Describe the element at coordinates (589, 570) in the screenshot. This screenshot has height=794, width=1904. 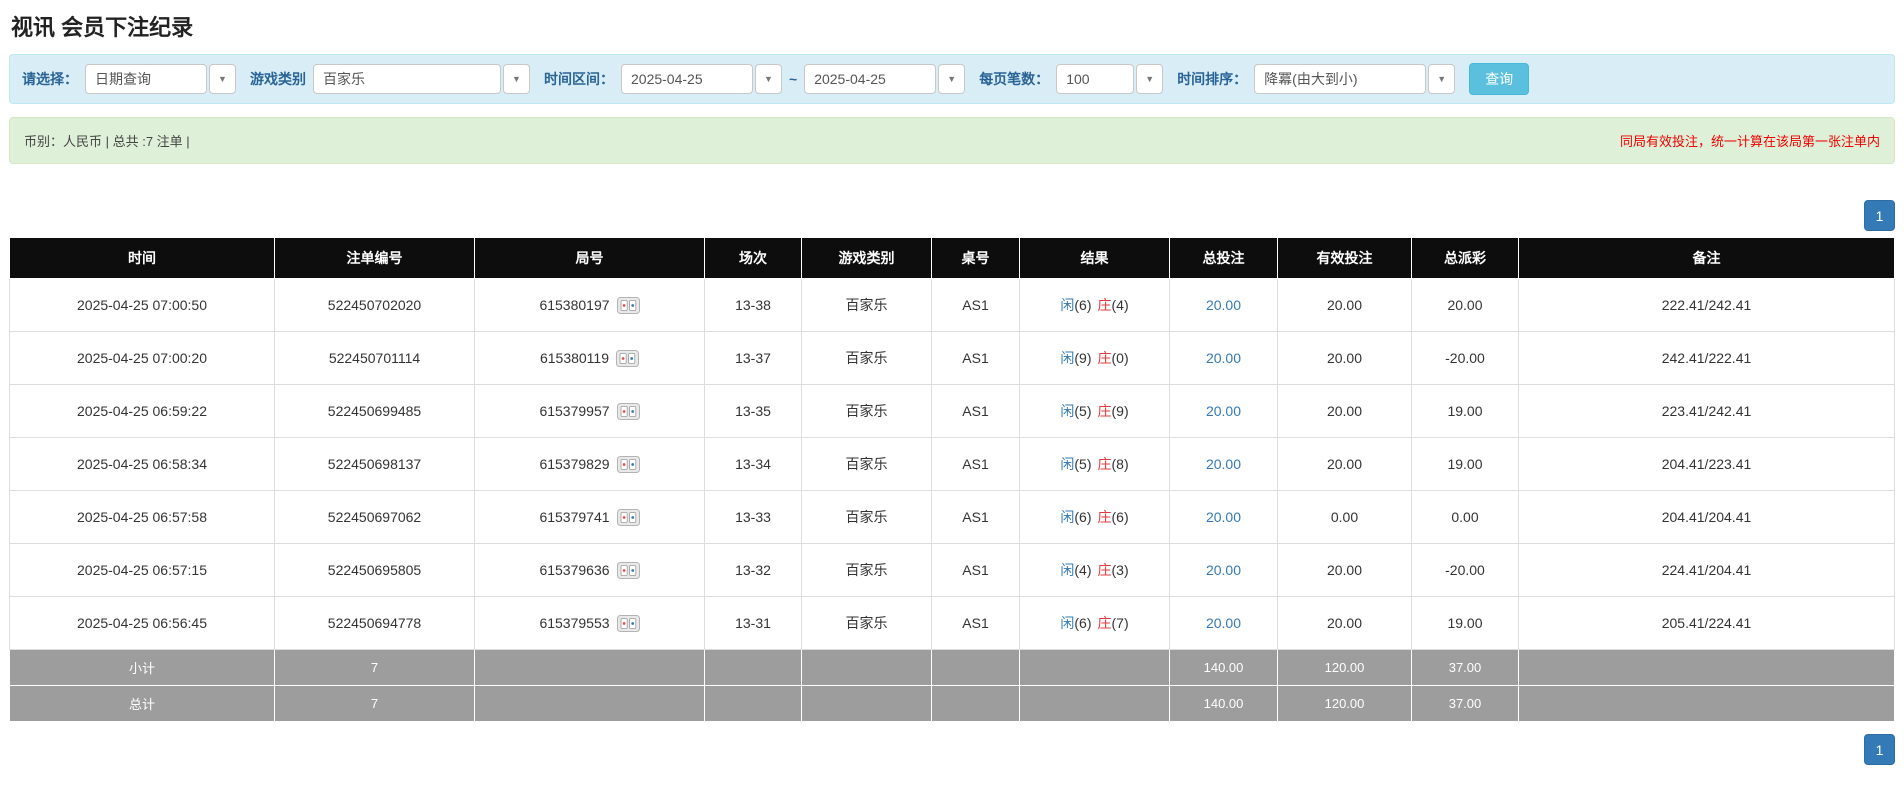
I see `cell-round: 615379636` at that location.